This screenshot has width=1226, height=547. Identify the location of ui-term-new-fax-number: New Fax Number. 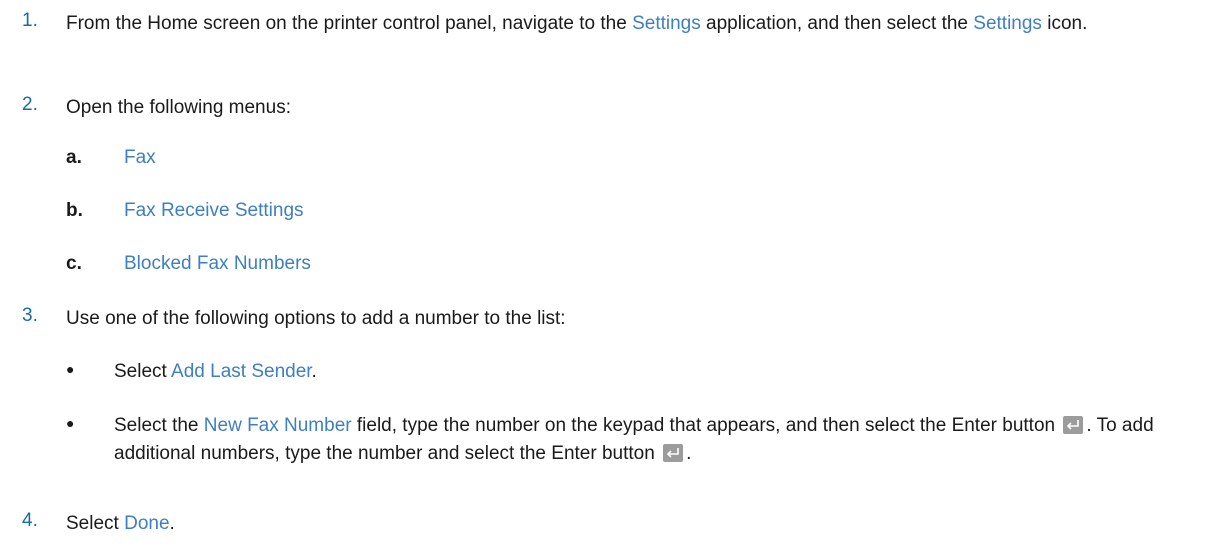
(277, 425).